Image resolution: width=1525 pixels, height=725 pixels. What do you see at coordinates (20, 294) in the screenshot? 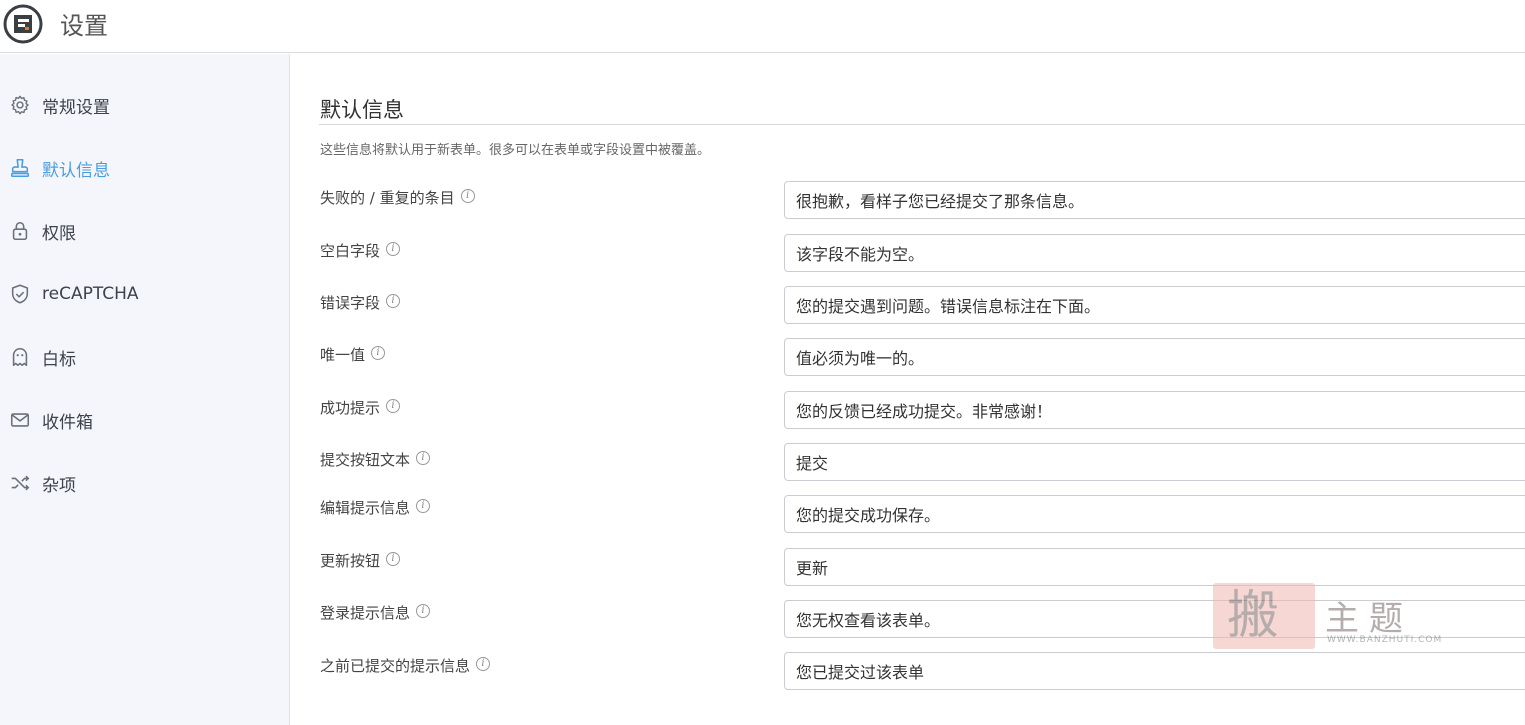
I see `shield-check-icon` at bounding box center [20, 294].